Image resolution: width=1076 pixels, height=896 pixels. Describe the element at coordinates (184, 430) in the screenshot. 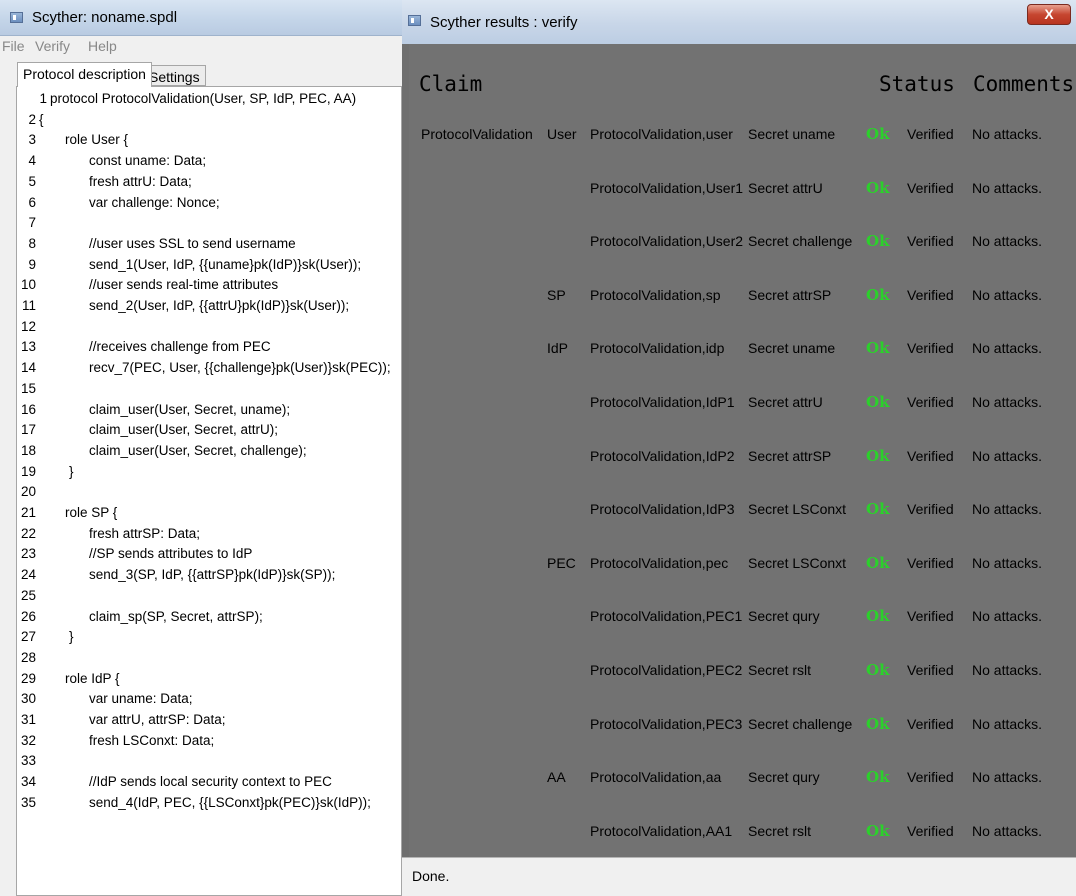

I see `line-code: claim_user(User, Secret, attrU);` at that location.